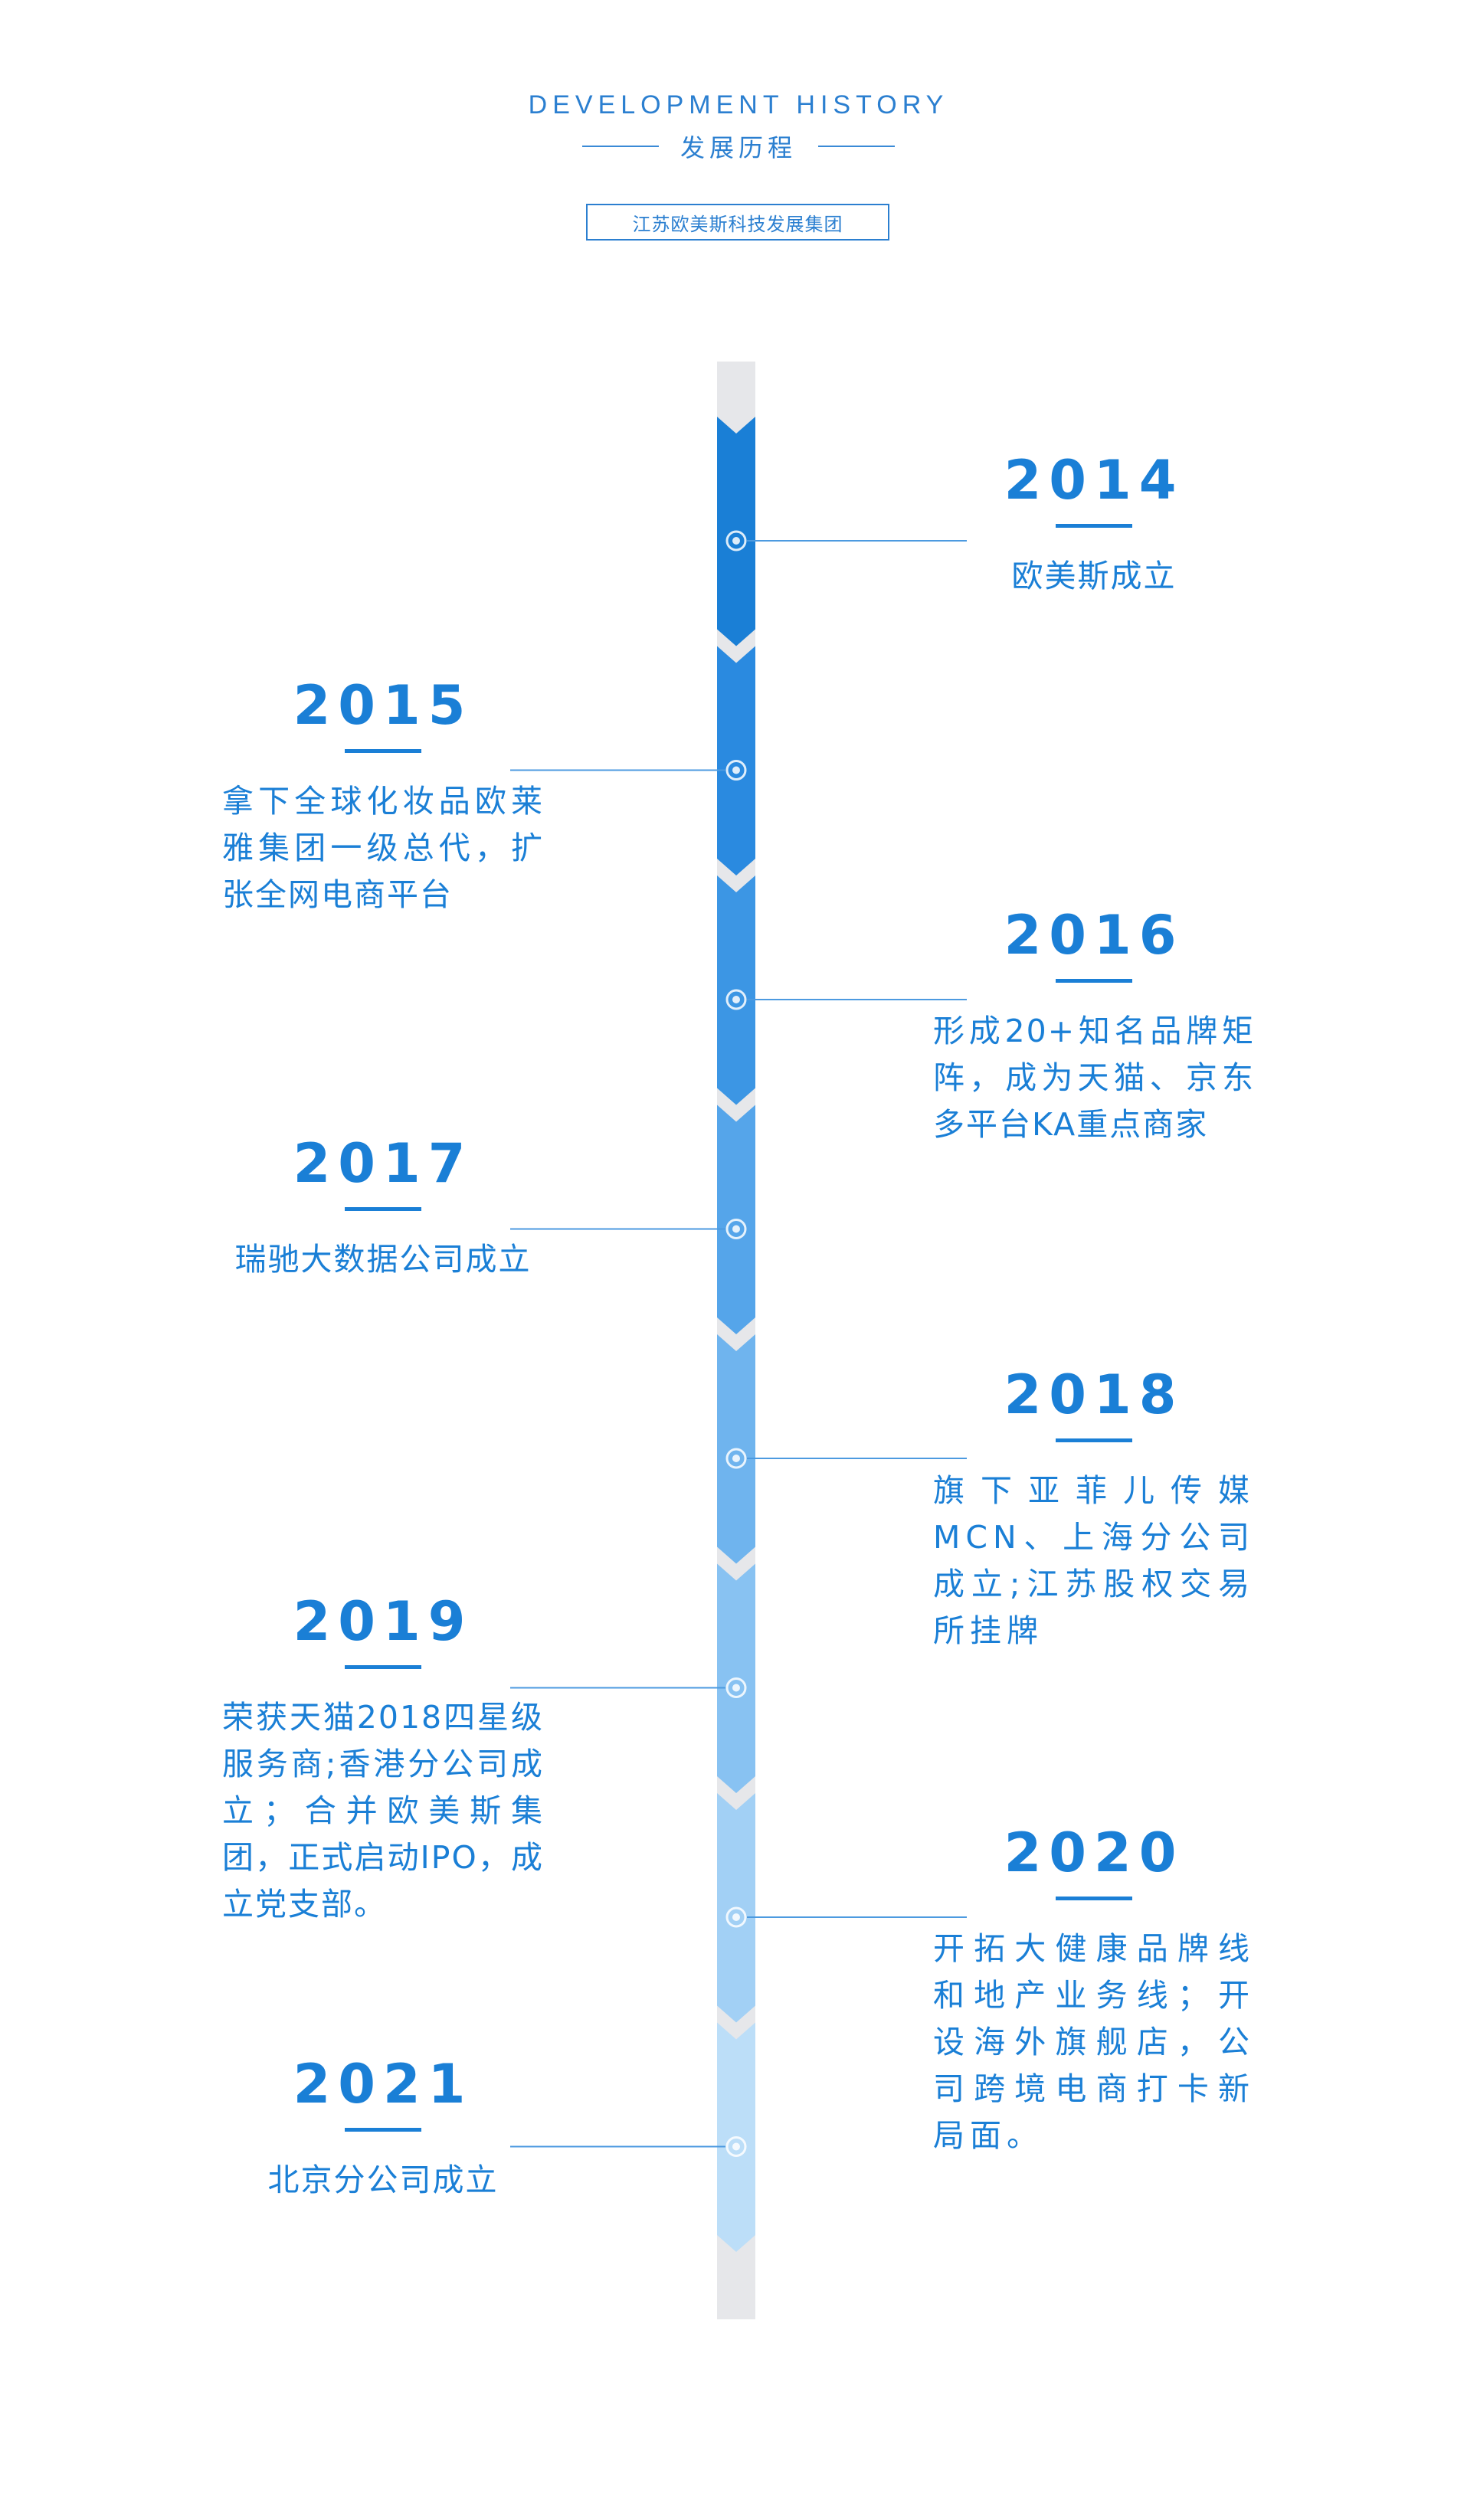 The image size is (1477, 2520). What do you see at coordinates (383, 1621) in the screenshot?
I see `event-year: 2019` at bounding box center [383, 1621].